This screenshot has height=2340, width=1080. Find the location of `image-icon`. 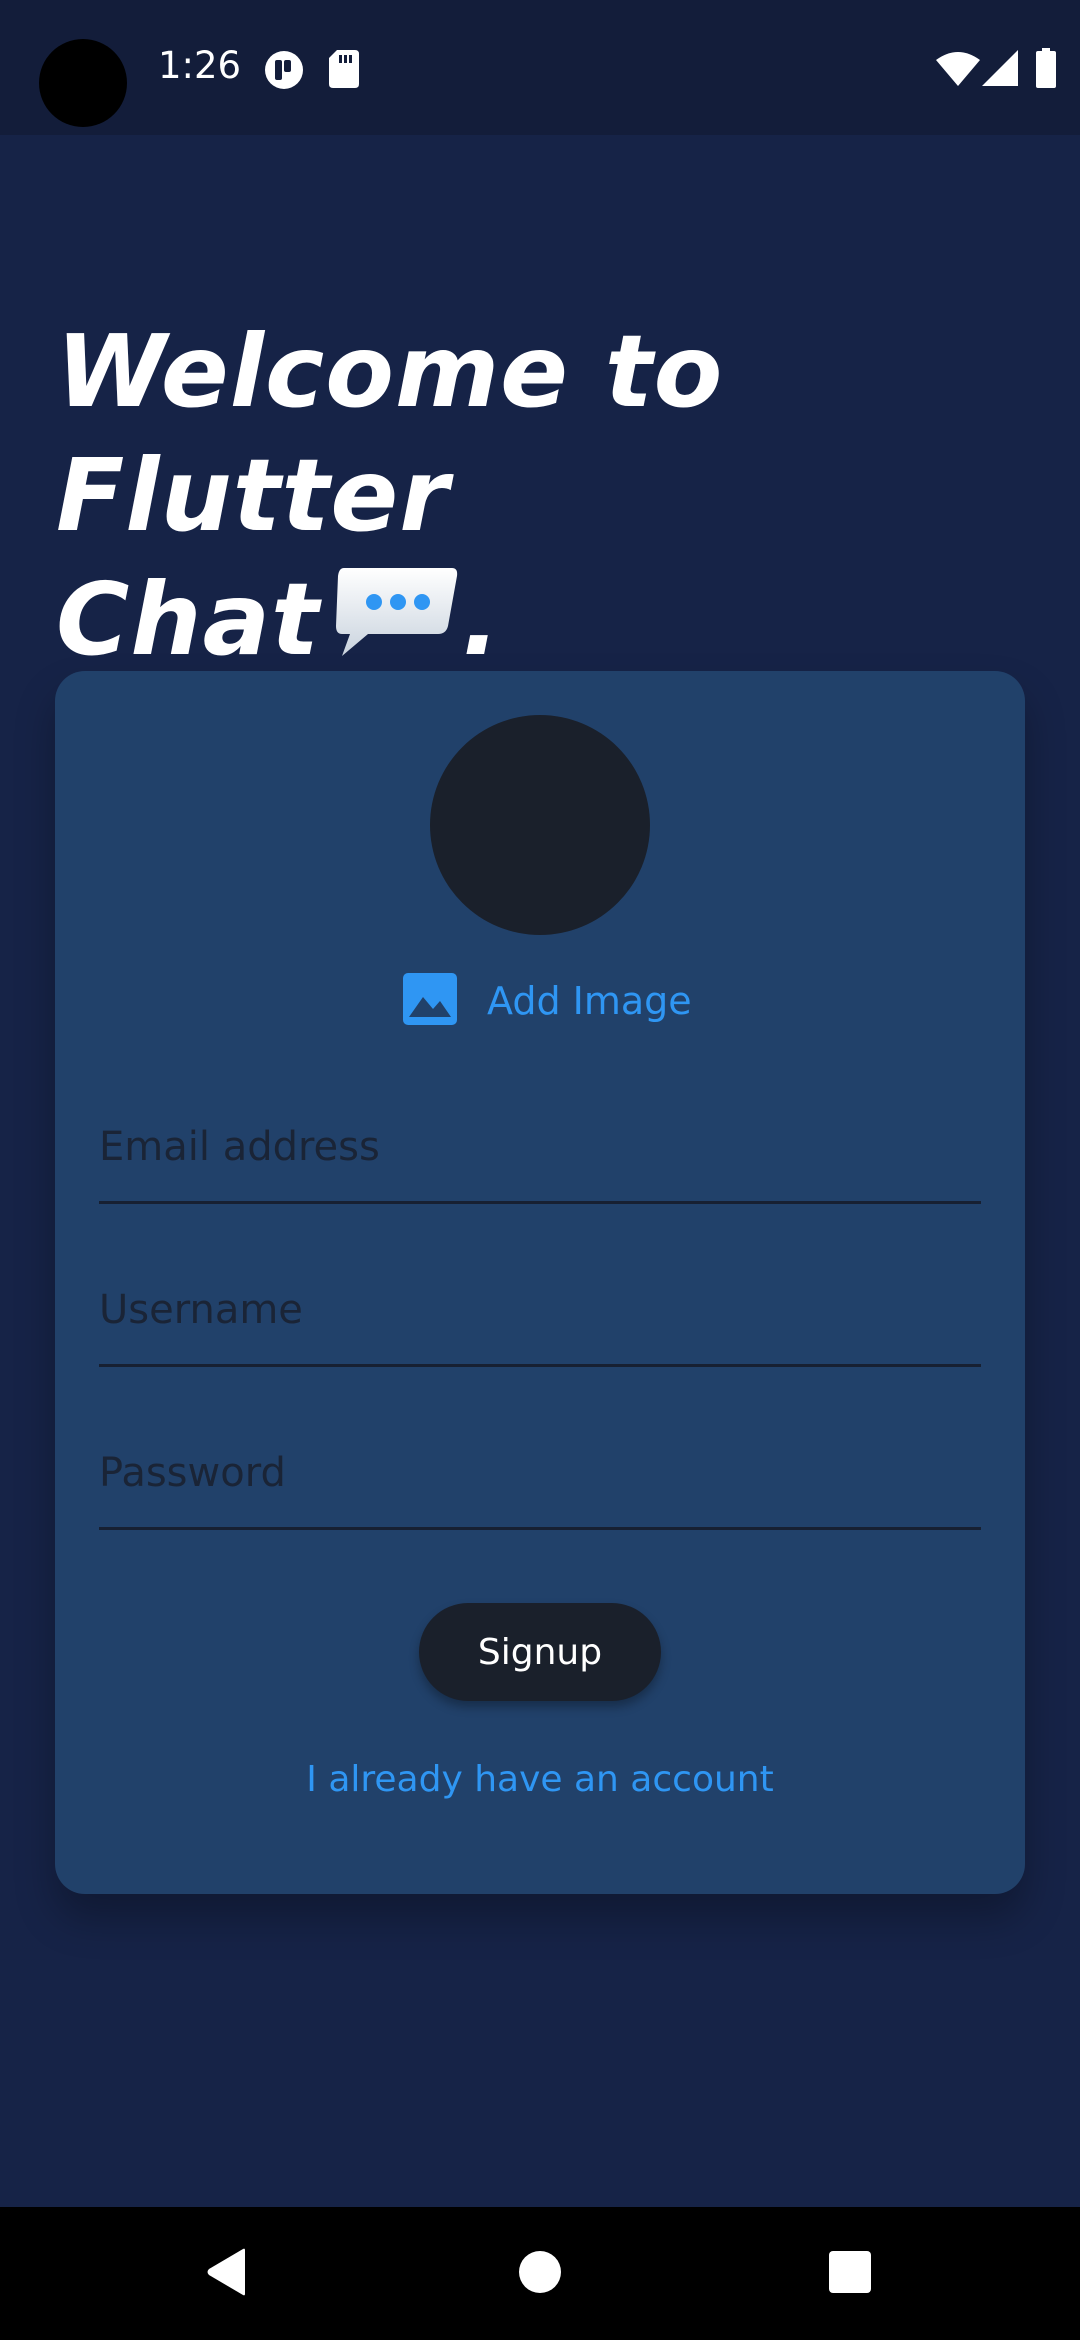

image-icon is located at coordinates (430, 1001).